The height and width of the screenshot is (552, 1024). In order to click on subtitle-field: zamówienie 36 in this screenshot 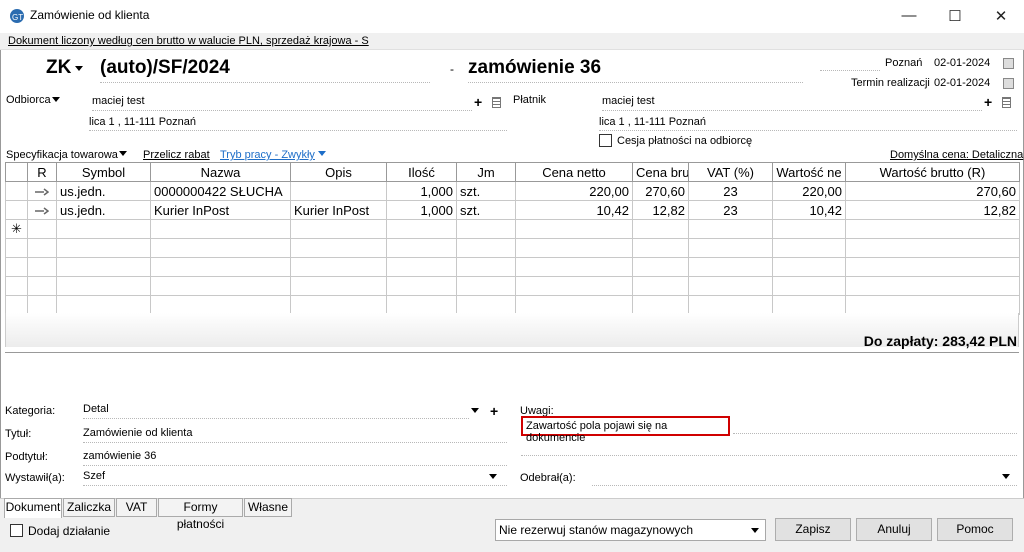, I will do `click(295, 458)`.